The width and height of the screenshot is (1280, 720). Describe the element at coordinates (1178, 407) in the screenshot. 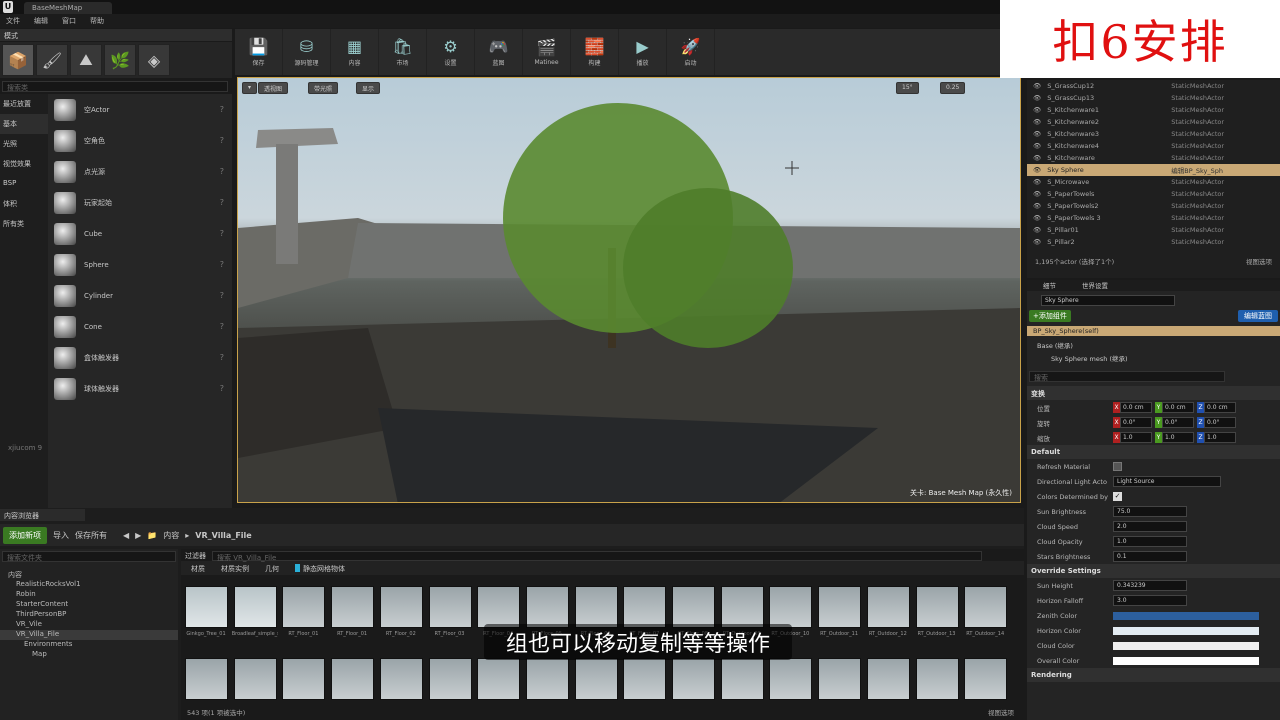

I see `location-y: 0.0 cm` at that location.